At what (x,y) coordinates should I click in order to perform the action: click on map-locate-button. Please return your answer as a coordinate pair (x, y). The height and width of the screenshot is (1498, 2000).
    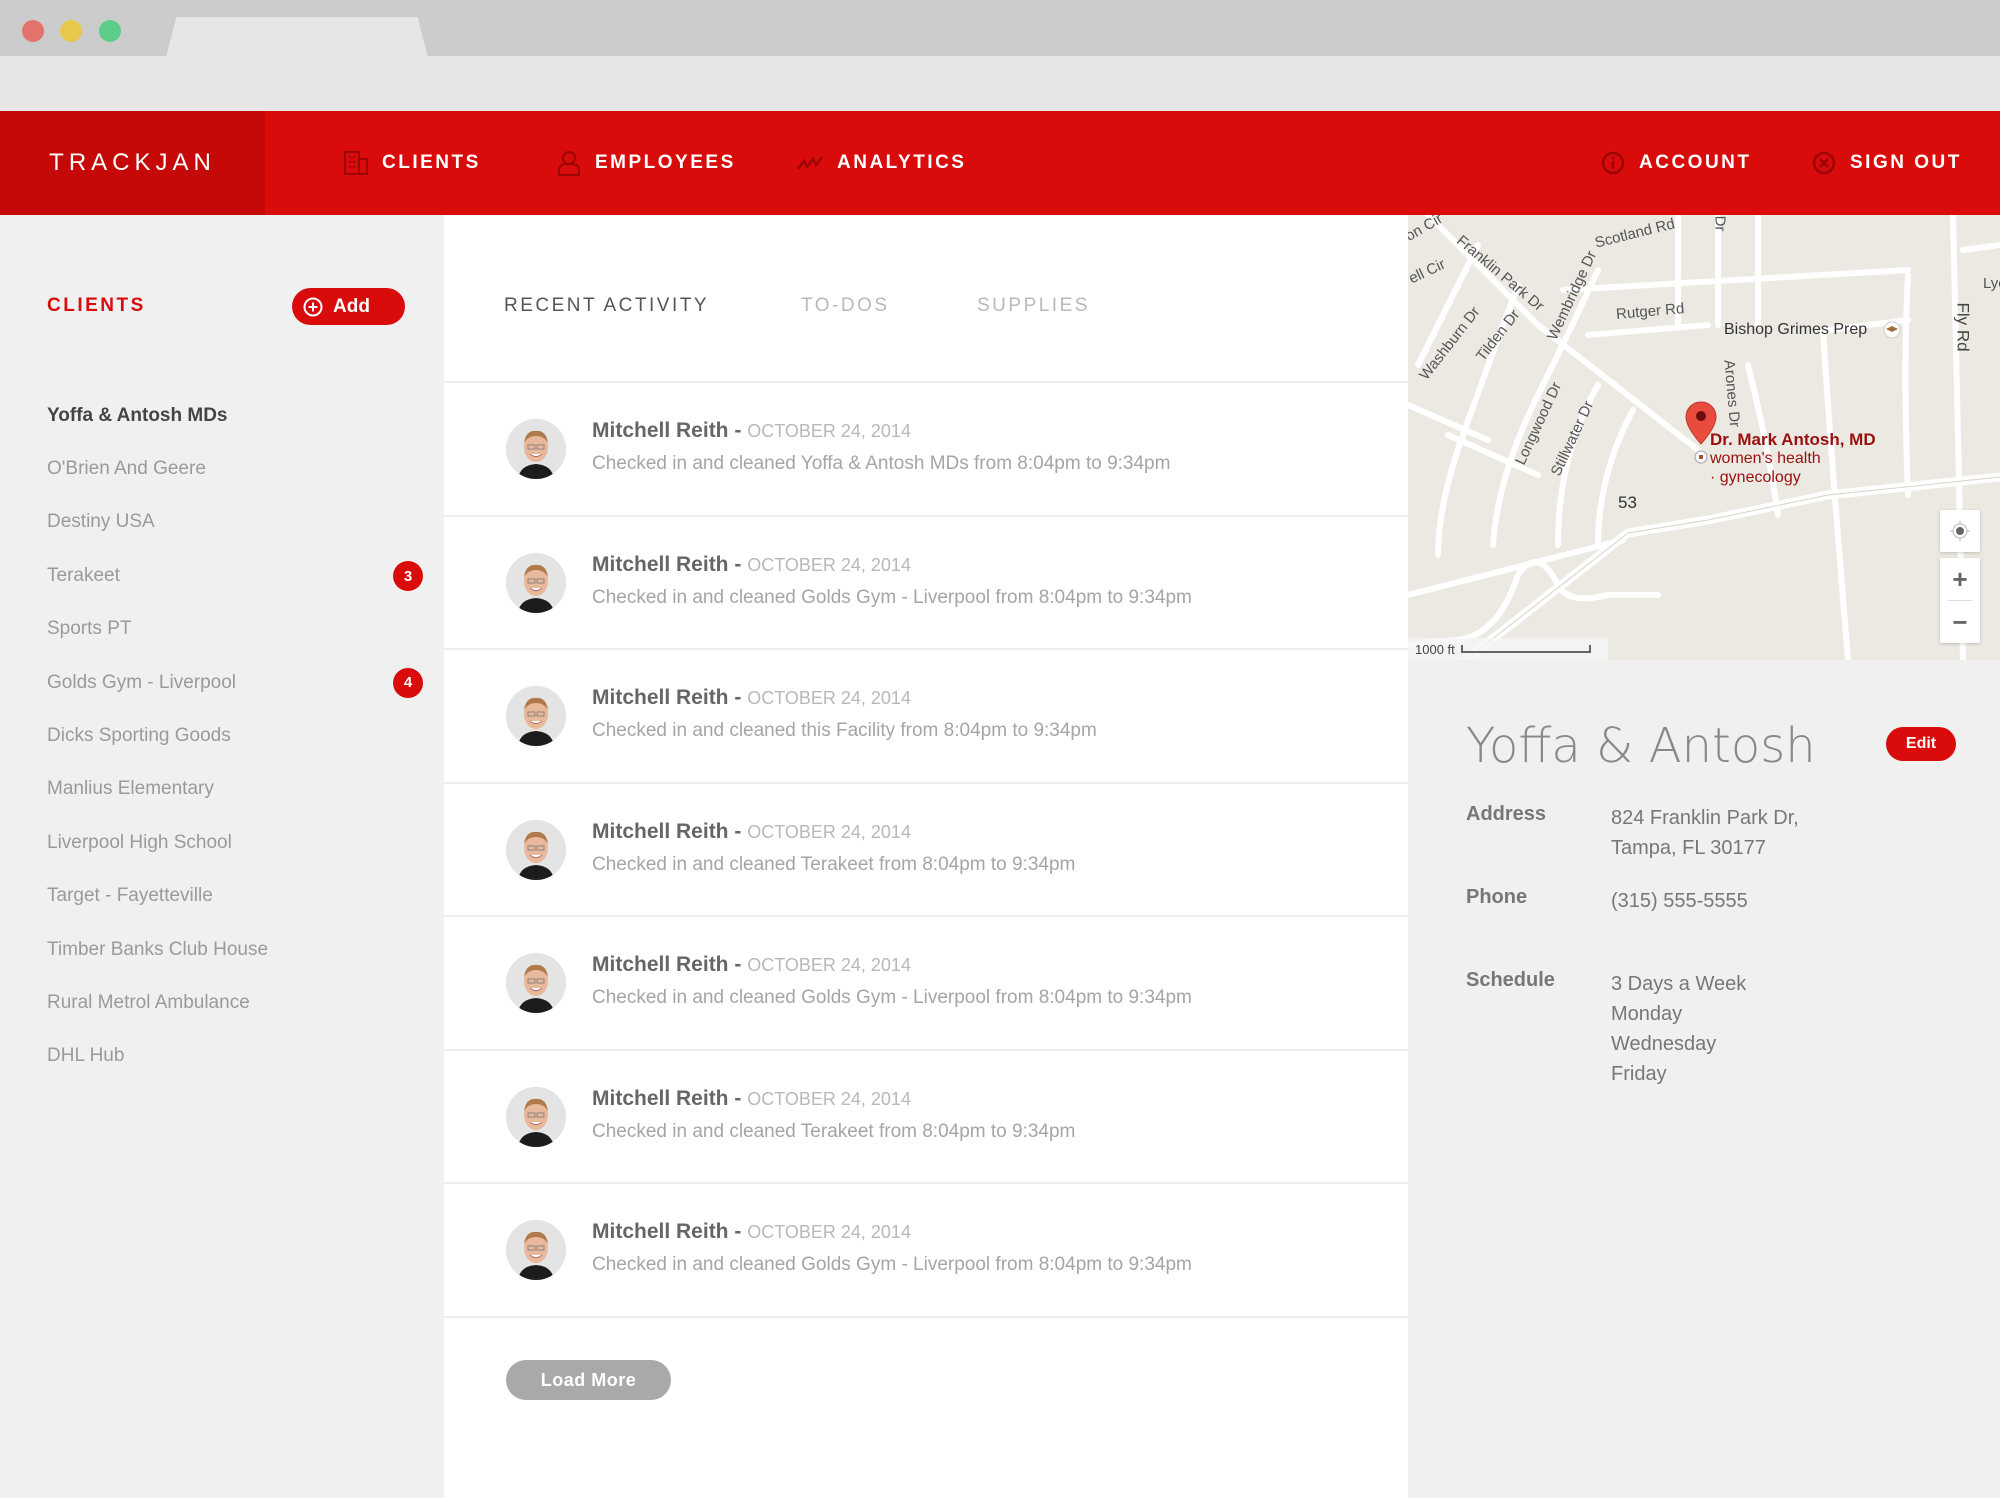
    Looking at the image, I should click on (1960, 531).